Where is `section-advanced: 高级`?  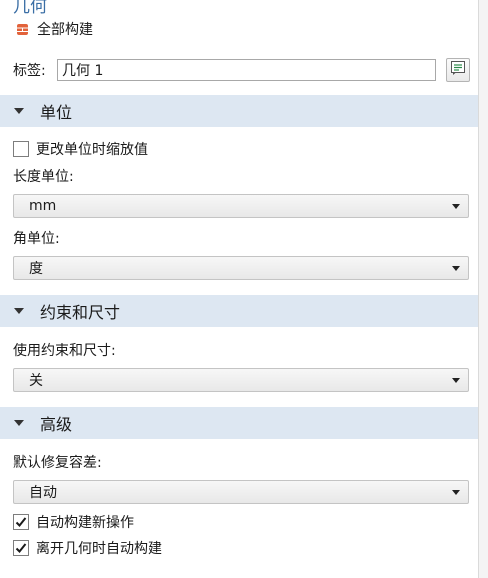 section-advanced: 高级 is located at coordinates (239, 423).